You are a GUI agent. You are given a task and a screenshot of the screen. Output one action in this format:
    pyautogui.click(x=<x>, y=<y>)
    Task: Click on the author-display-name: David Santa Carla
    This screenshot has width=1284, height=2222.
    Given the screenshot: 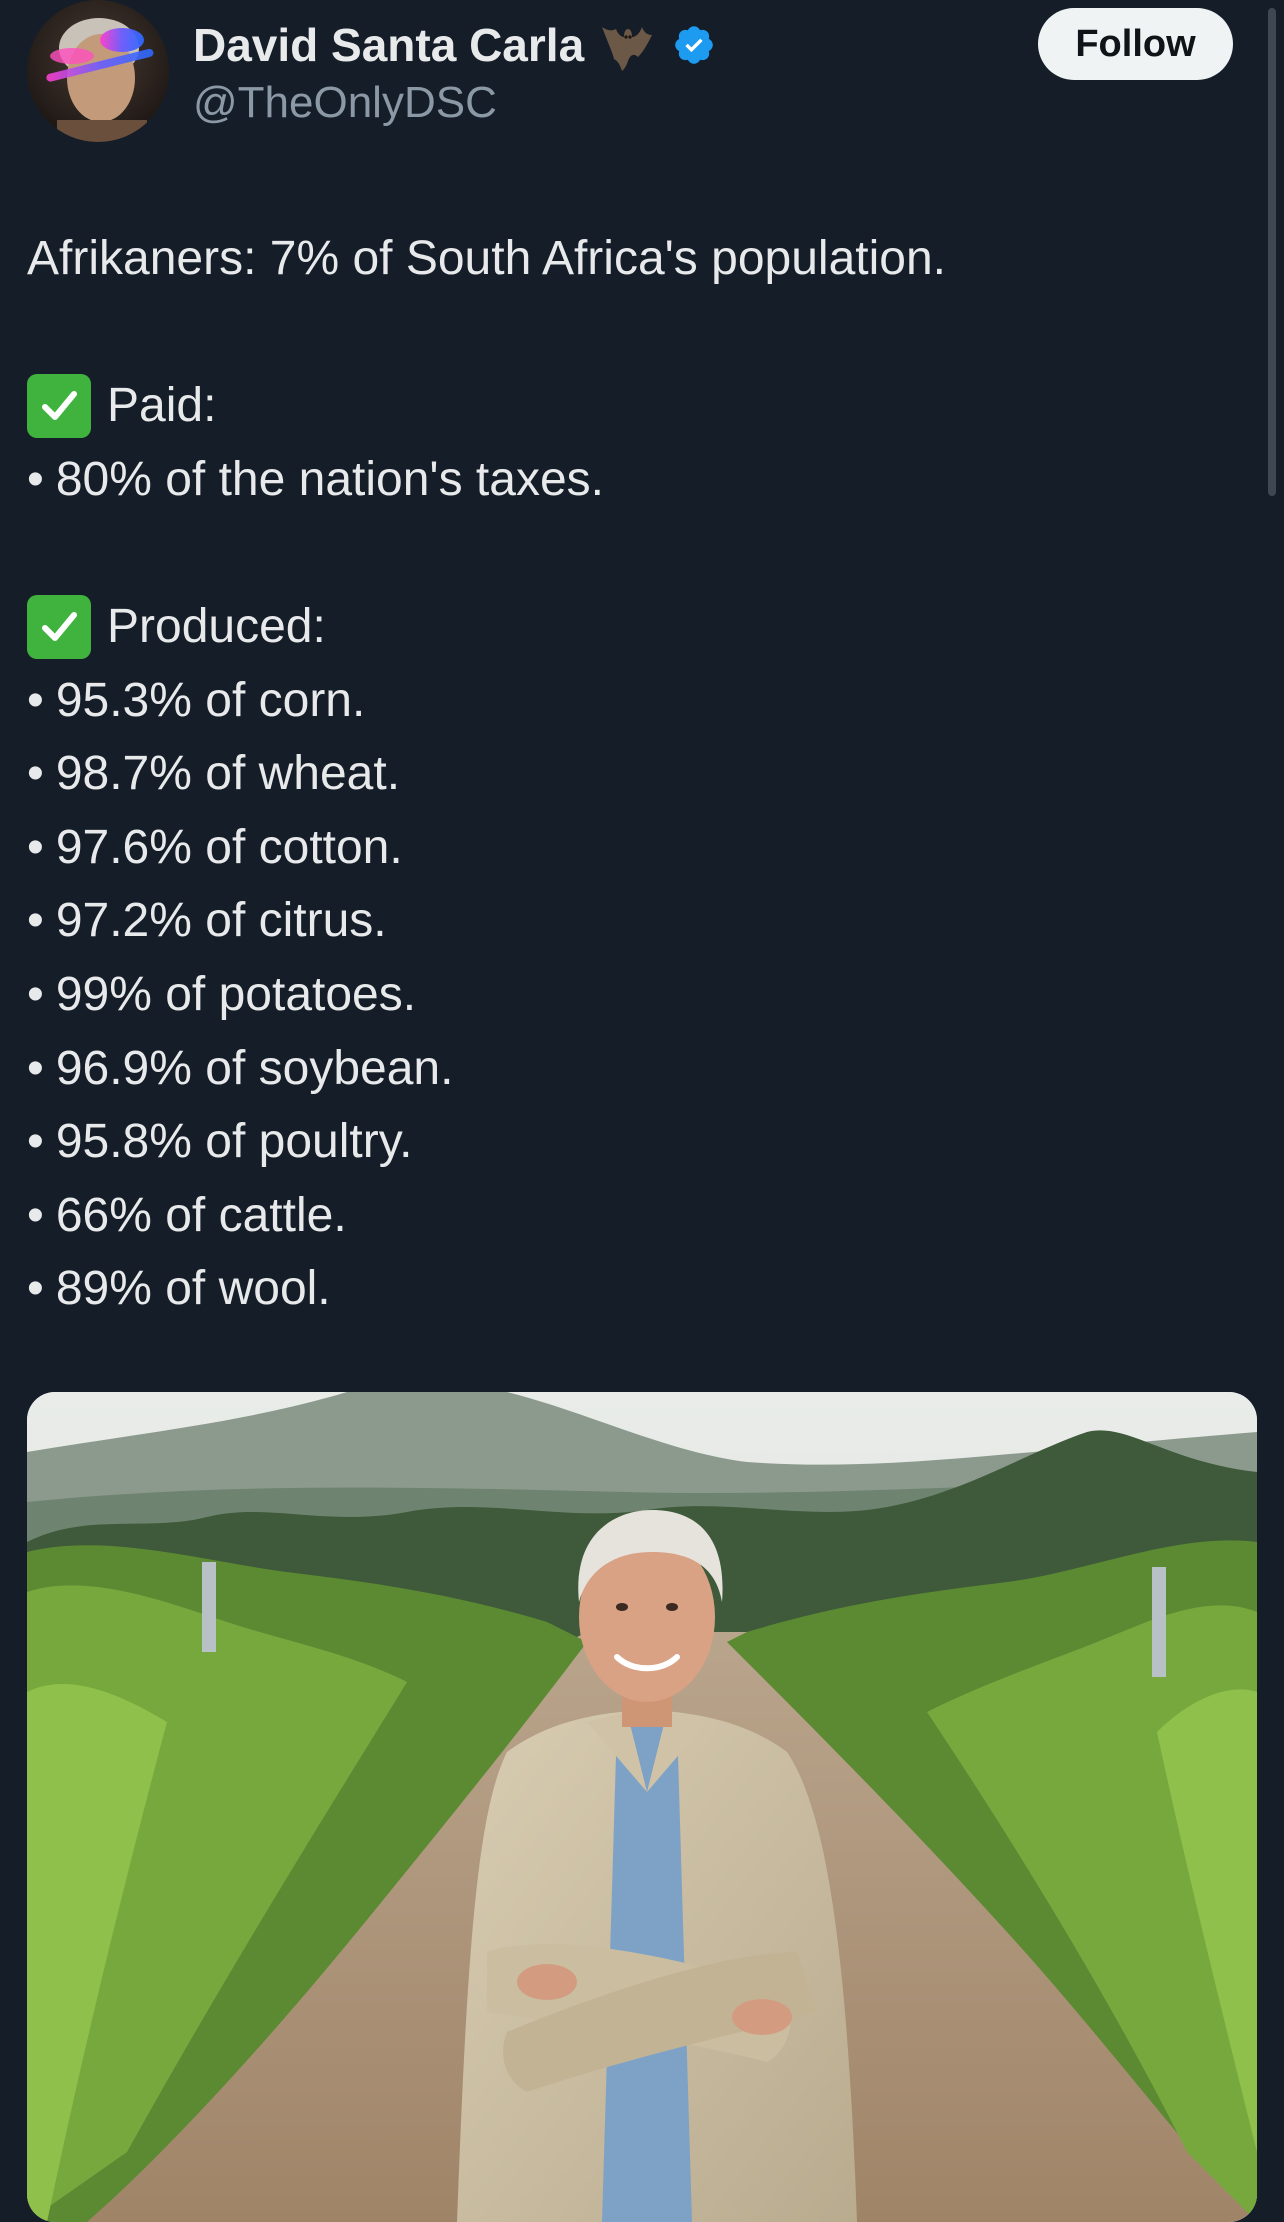 What is the action you would take?
    pyautogui.click(x=388, y=45)
    